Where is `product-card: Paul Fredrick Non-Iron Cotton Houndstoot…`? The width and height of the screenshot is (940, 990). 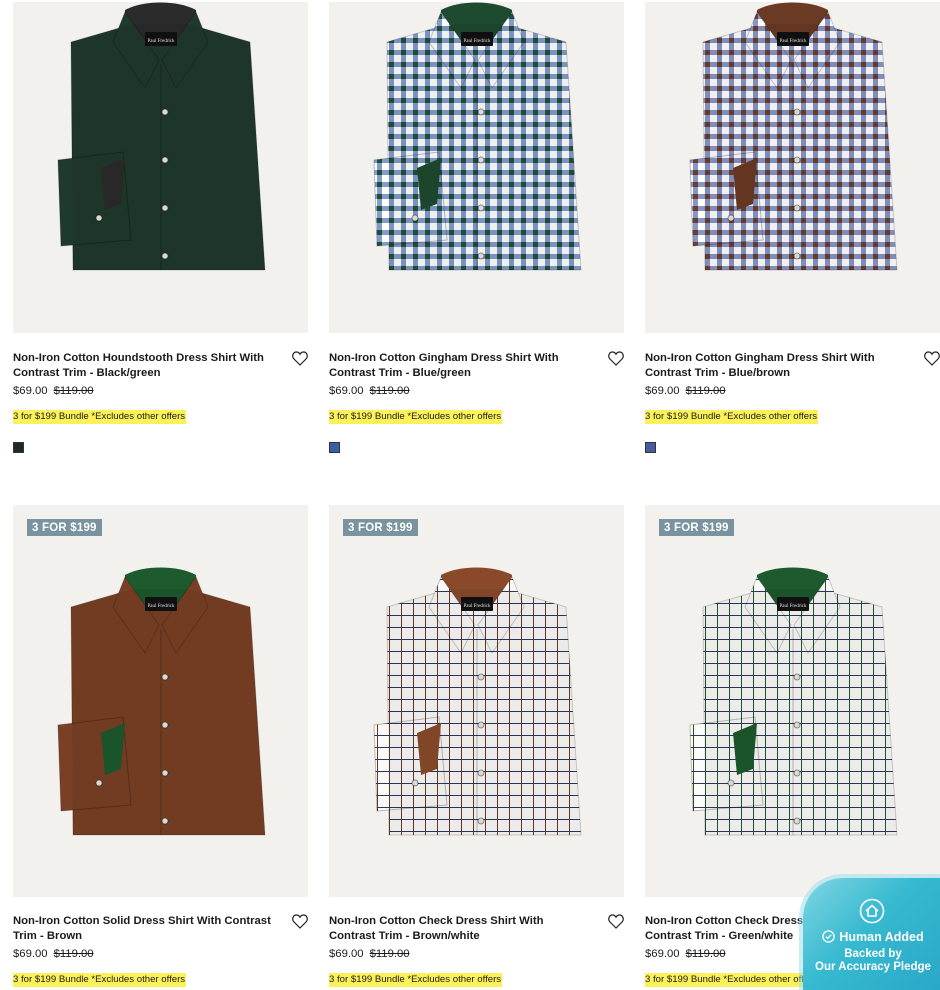 product-card: Paul Fredrick Non-Iron Cotton Houndstoot… is located at coordinates (160, 232).